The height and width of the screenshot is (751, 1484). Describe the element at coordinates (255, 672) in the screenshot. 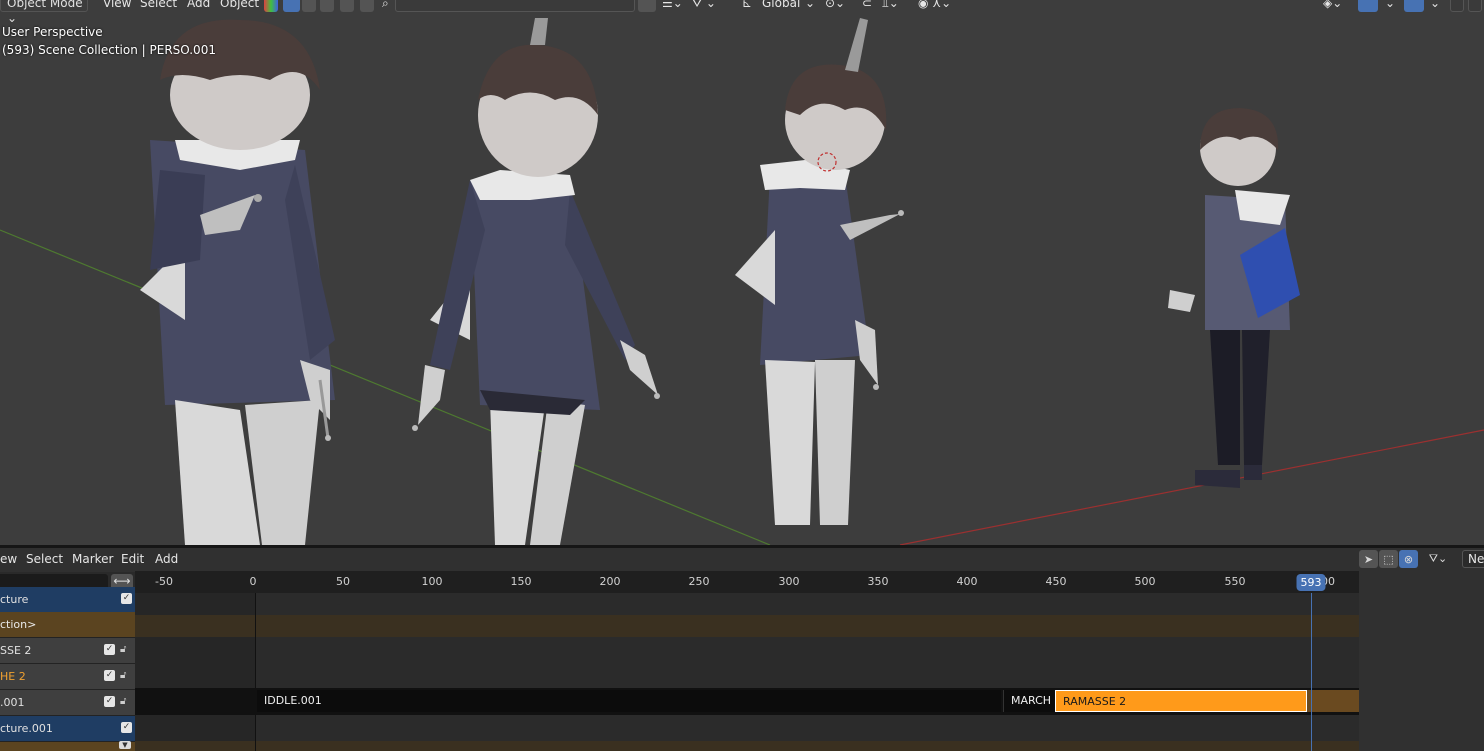

I see `frame-start-line` at that location.